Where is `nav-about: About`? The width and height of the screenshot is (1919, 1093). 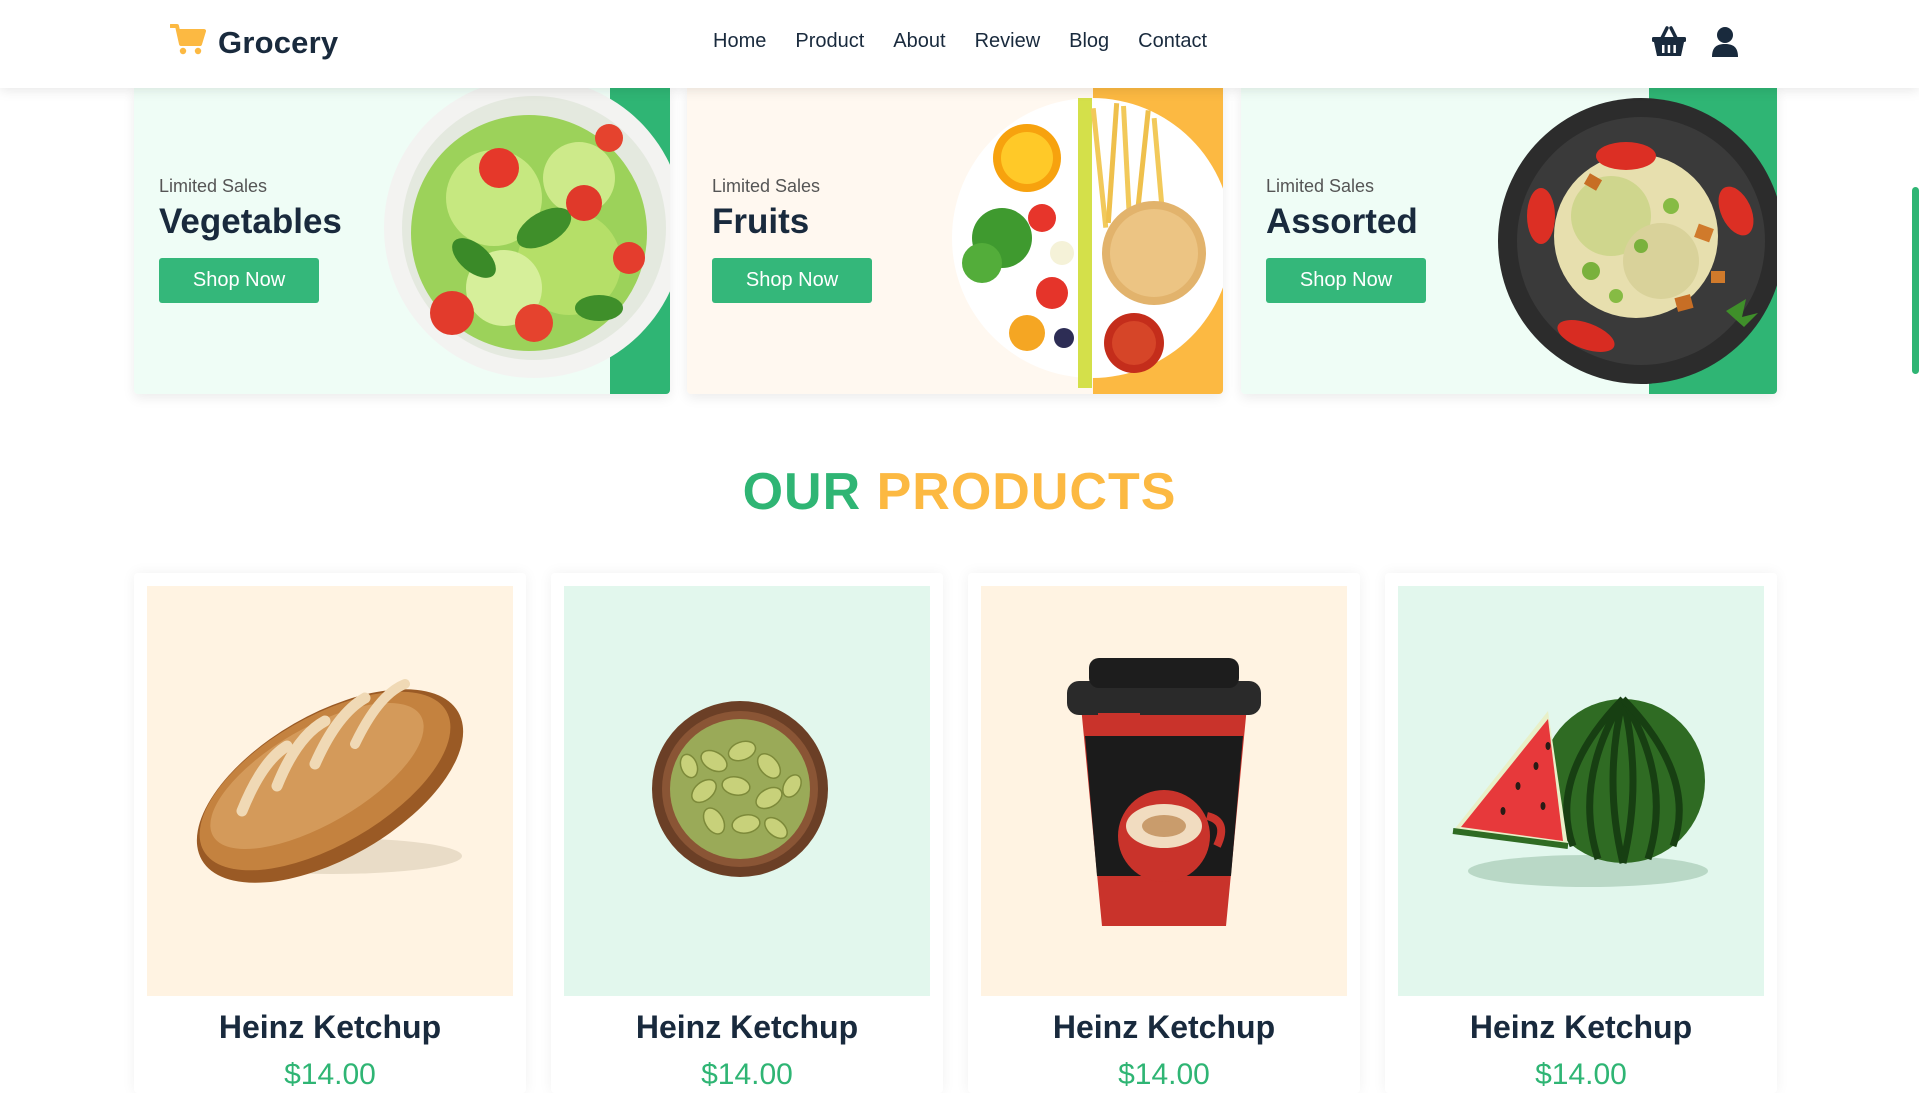 nav-about: About is located at coordinates (919, 41).